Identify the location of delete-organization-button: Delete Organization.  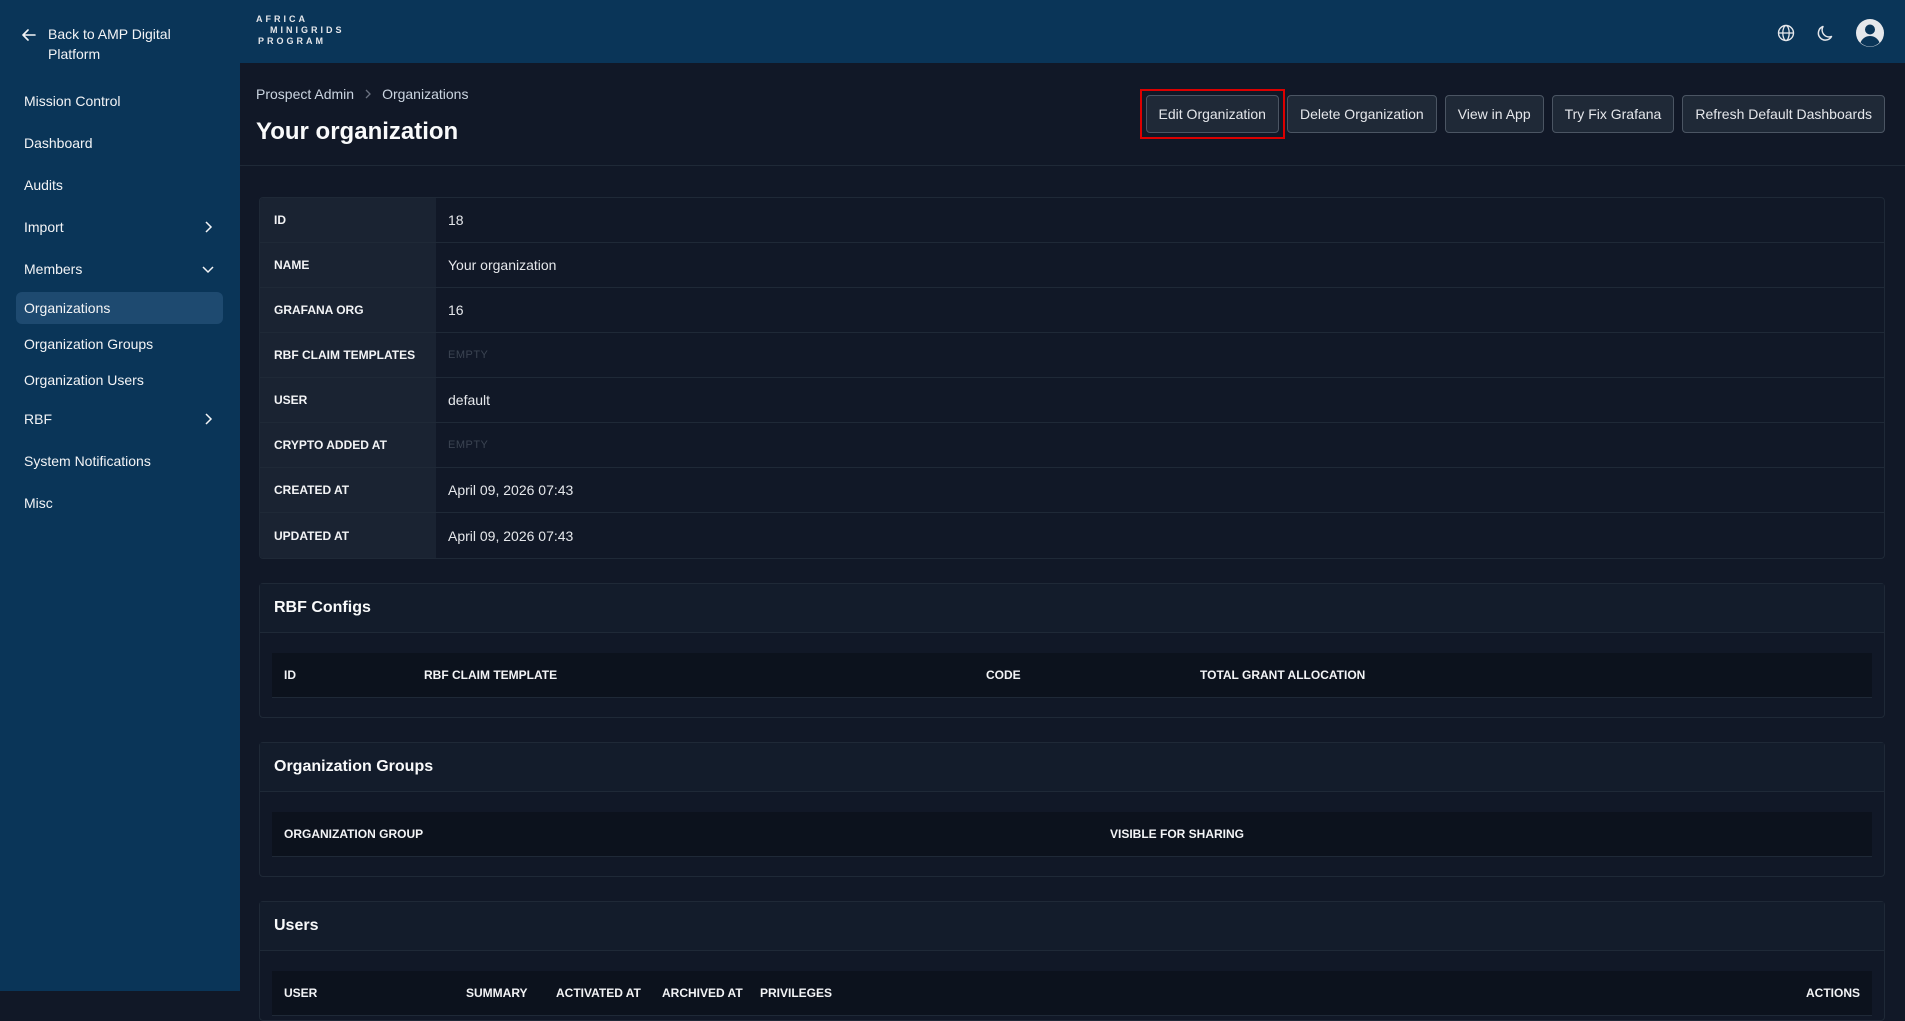
(1361, 114).